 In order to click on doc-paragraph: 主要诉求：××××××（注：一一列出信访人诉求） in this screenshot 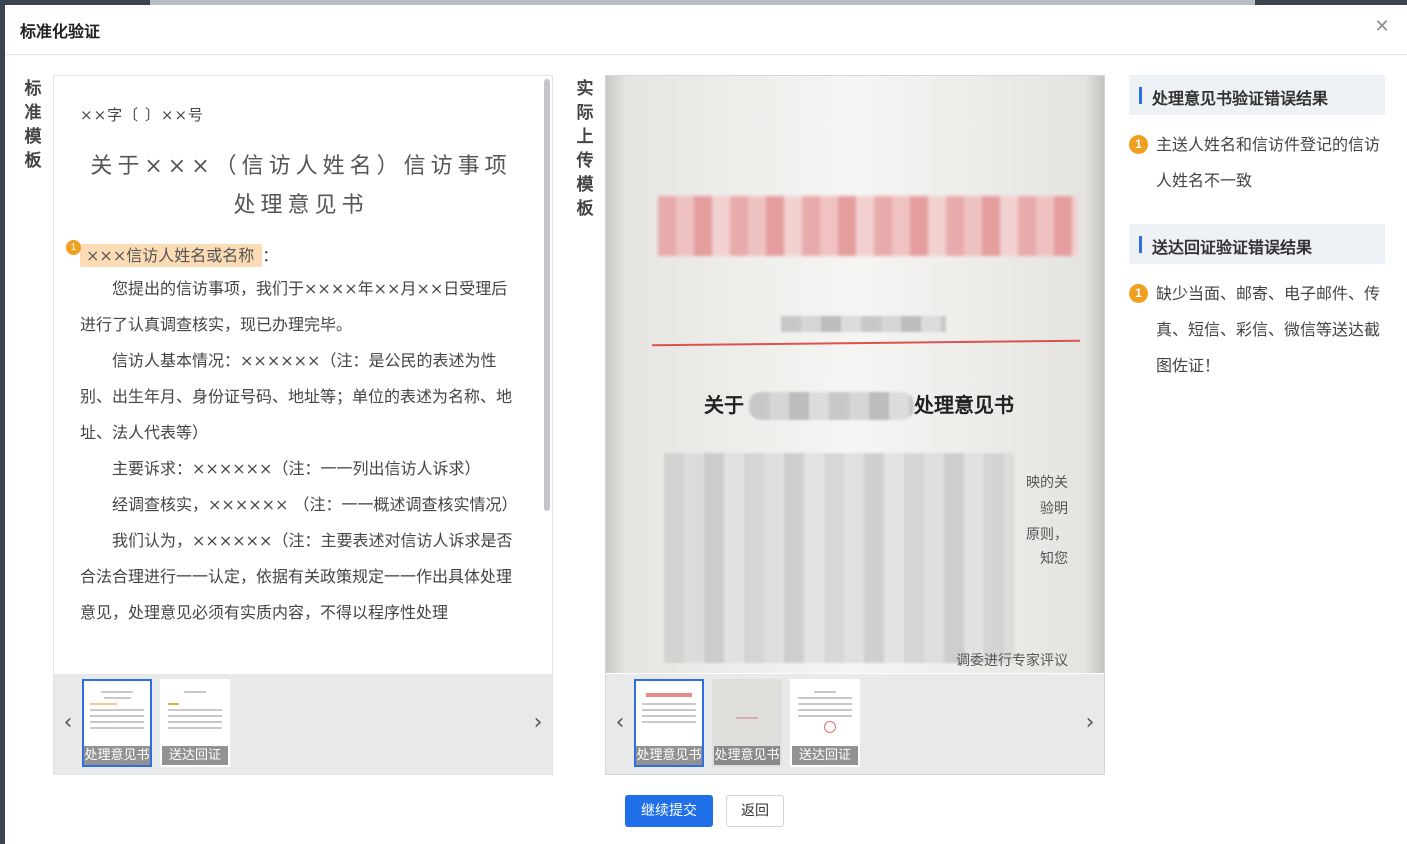, I will do `click(296, 468)`.